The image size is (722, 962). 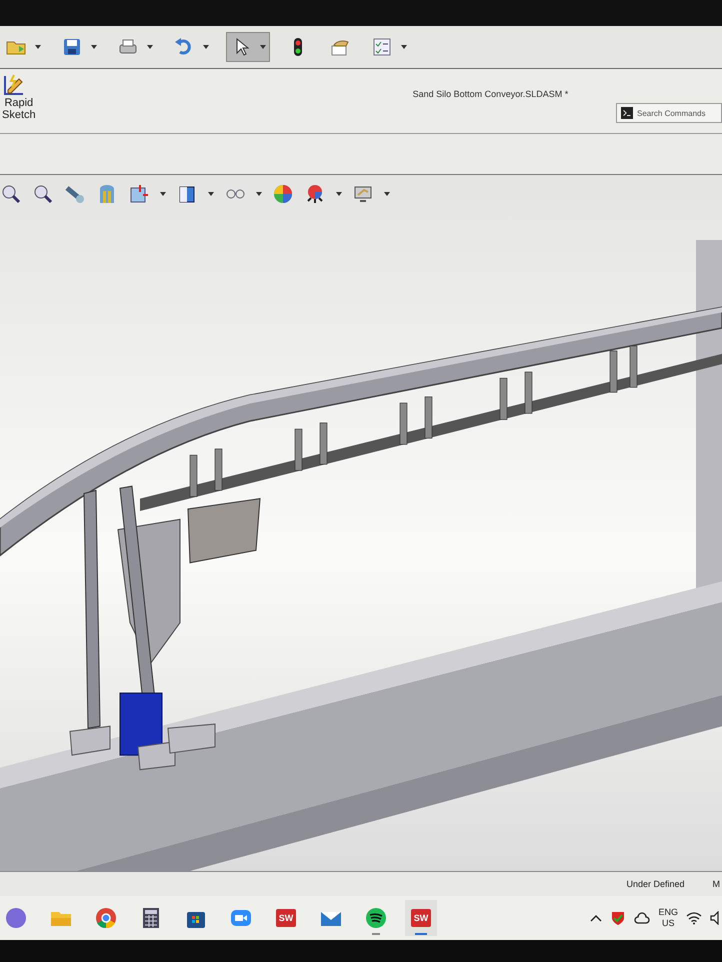 I want to click on wifi-icon, so click(x=694, y=918).